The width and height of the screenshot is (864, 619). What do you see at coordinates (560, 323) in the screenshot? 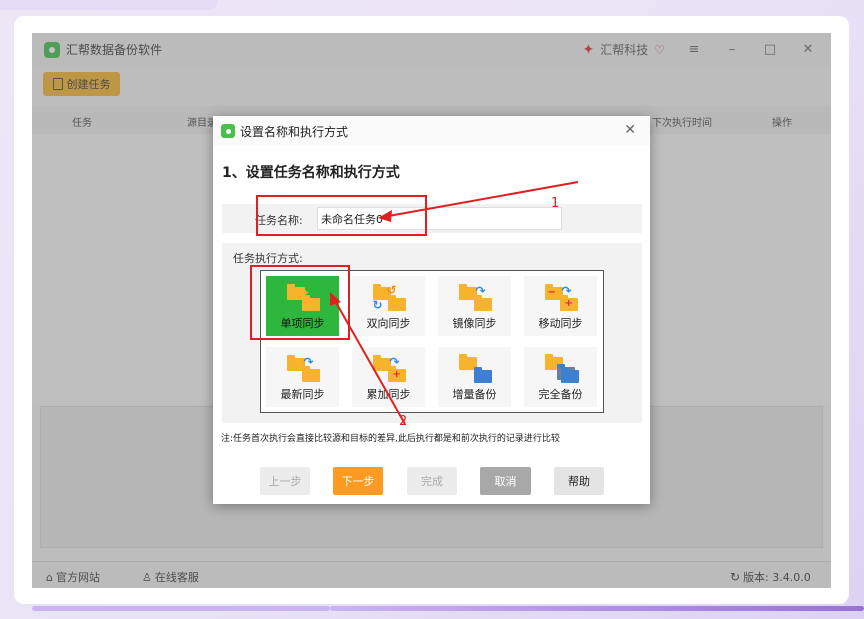
I see `mode-label: 移动同步` at bounding box center [560, 323].